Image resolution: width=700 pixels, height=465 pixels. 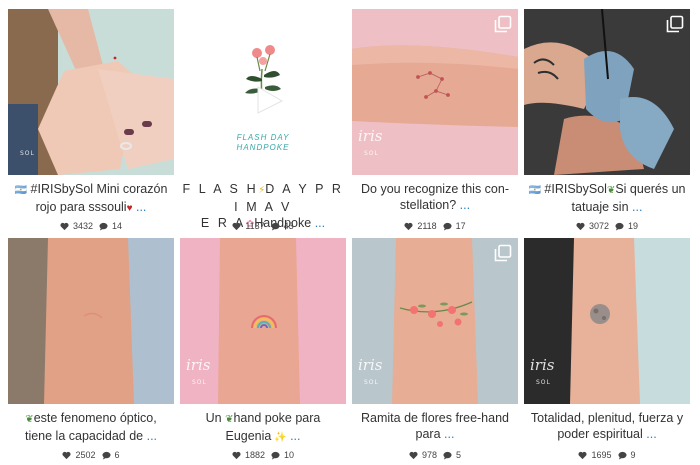 I want to click on post-thumbnail: SOL, so click(x=91, y=92).